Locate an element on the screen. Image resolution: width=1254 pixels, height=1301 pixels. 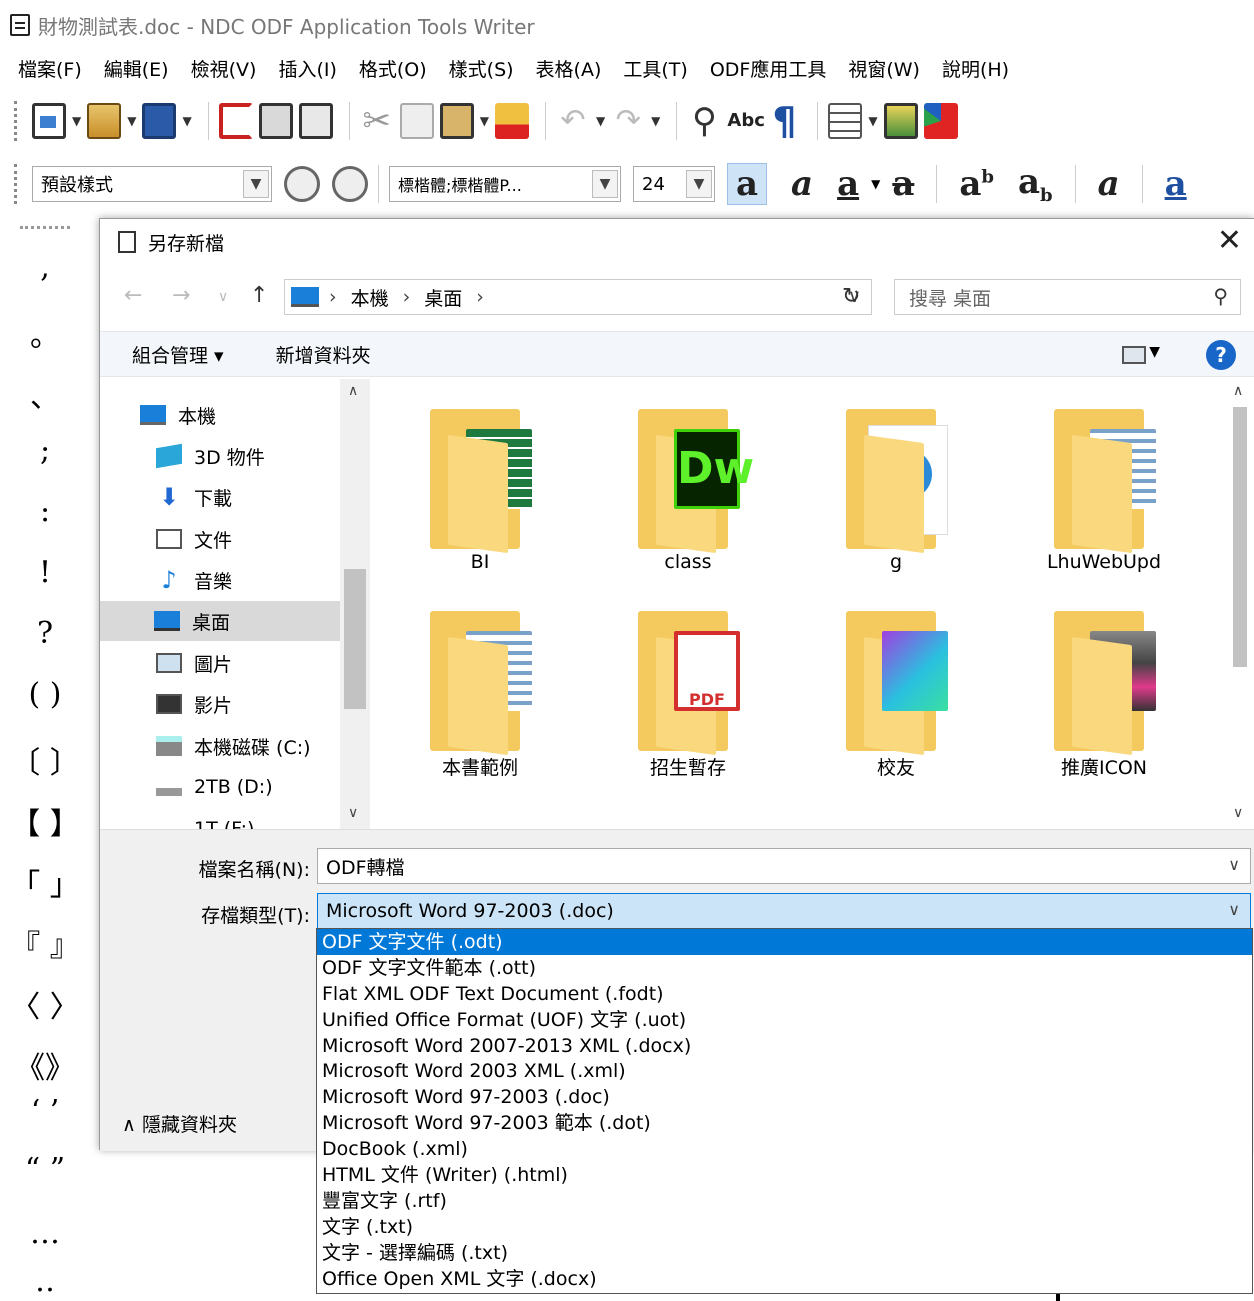
filetype-option: ODF 文字文件 (.odt) is located at coordinates (784, 942).